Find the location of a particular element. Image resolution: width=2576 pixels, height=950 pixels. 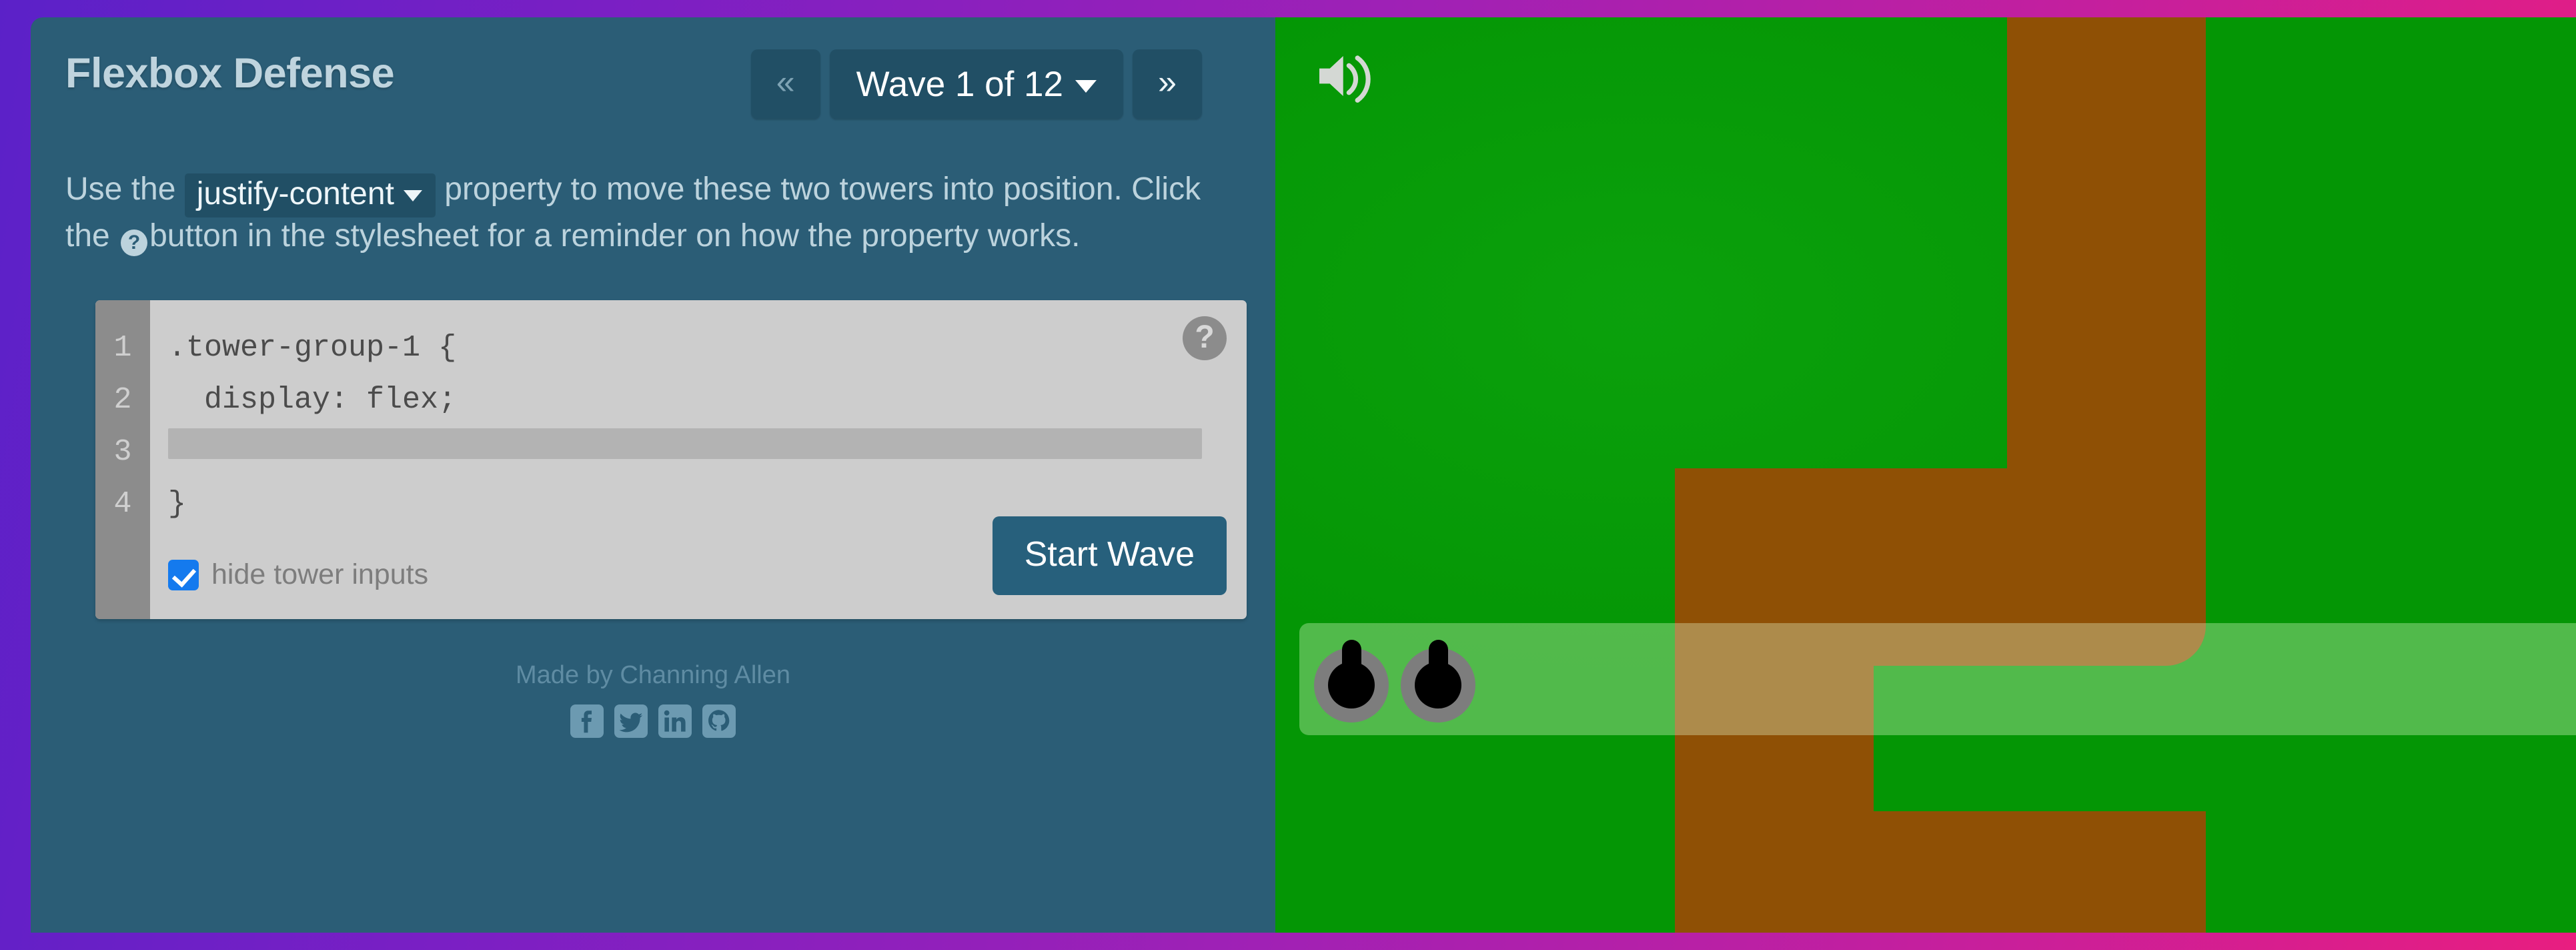

line-number: 1 is located at coordinates (122, 348).